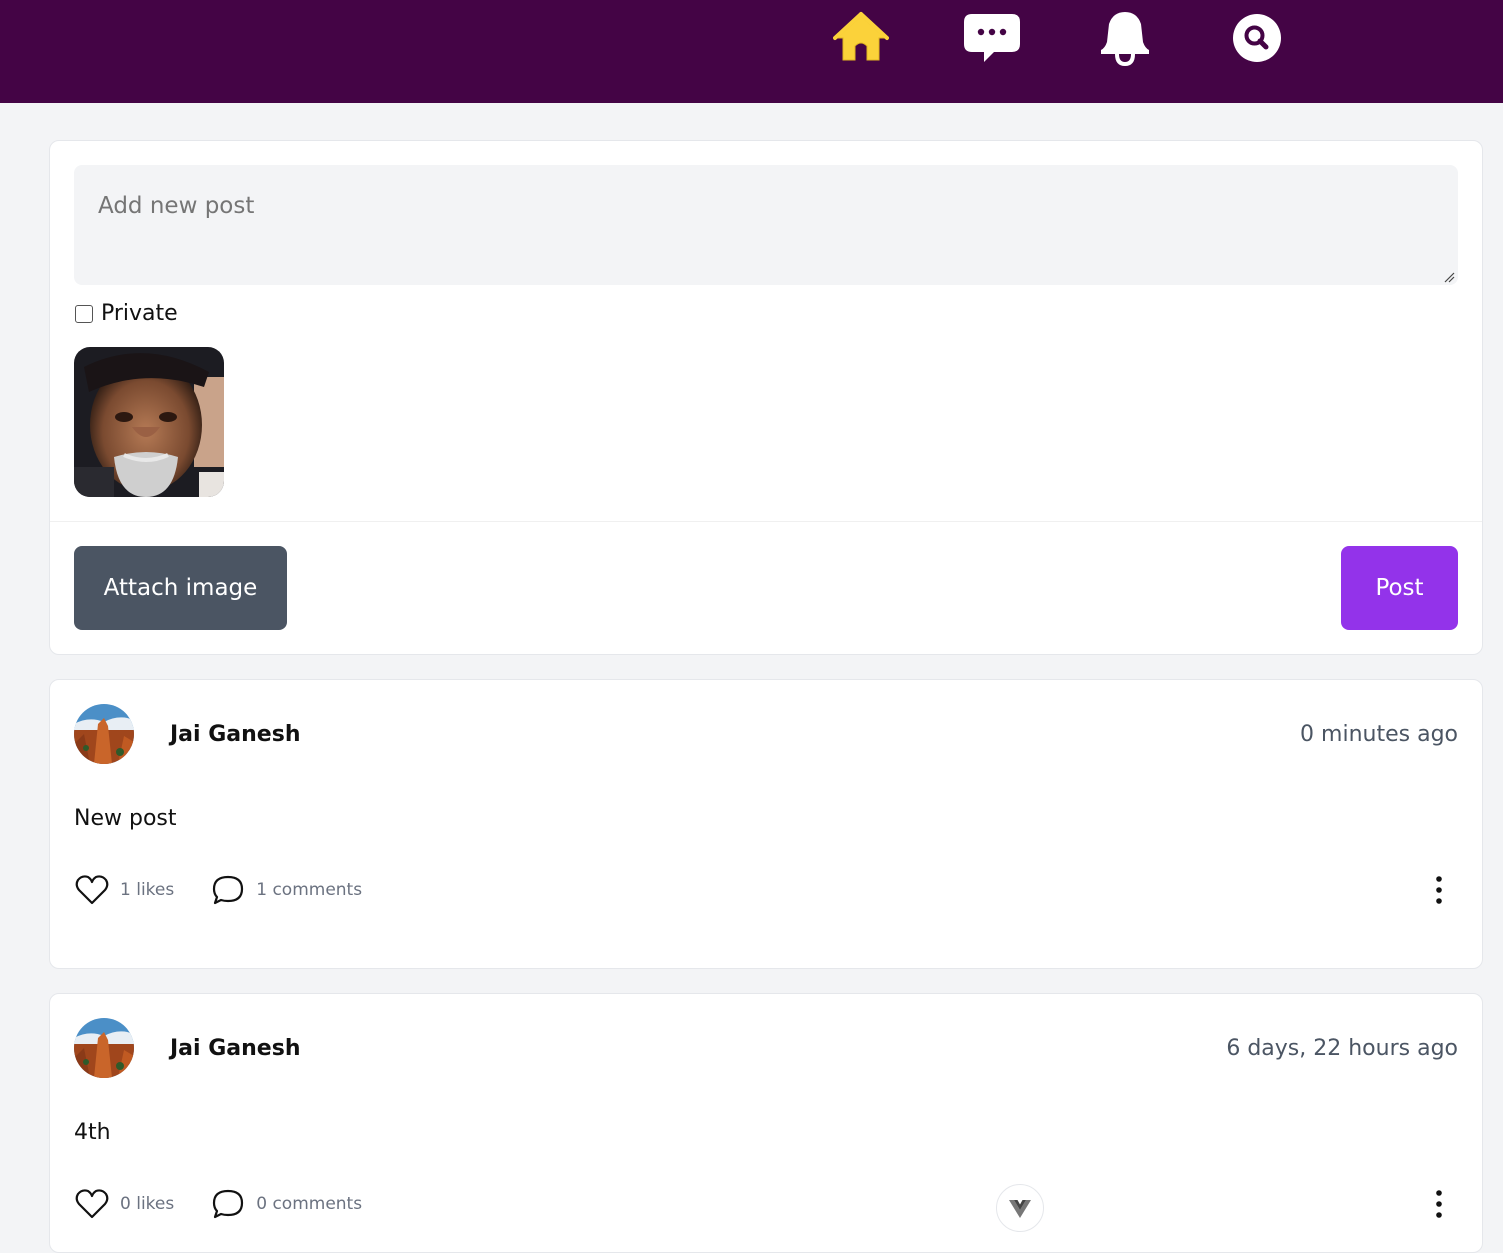  I want to click on composer-divider, so click(766, 521).